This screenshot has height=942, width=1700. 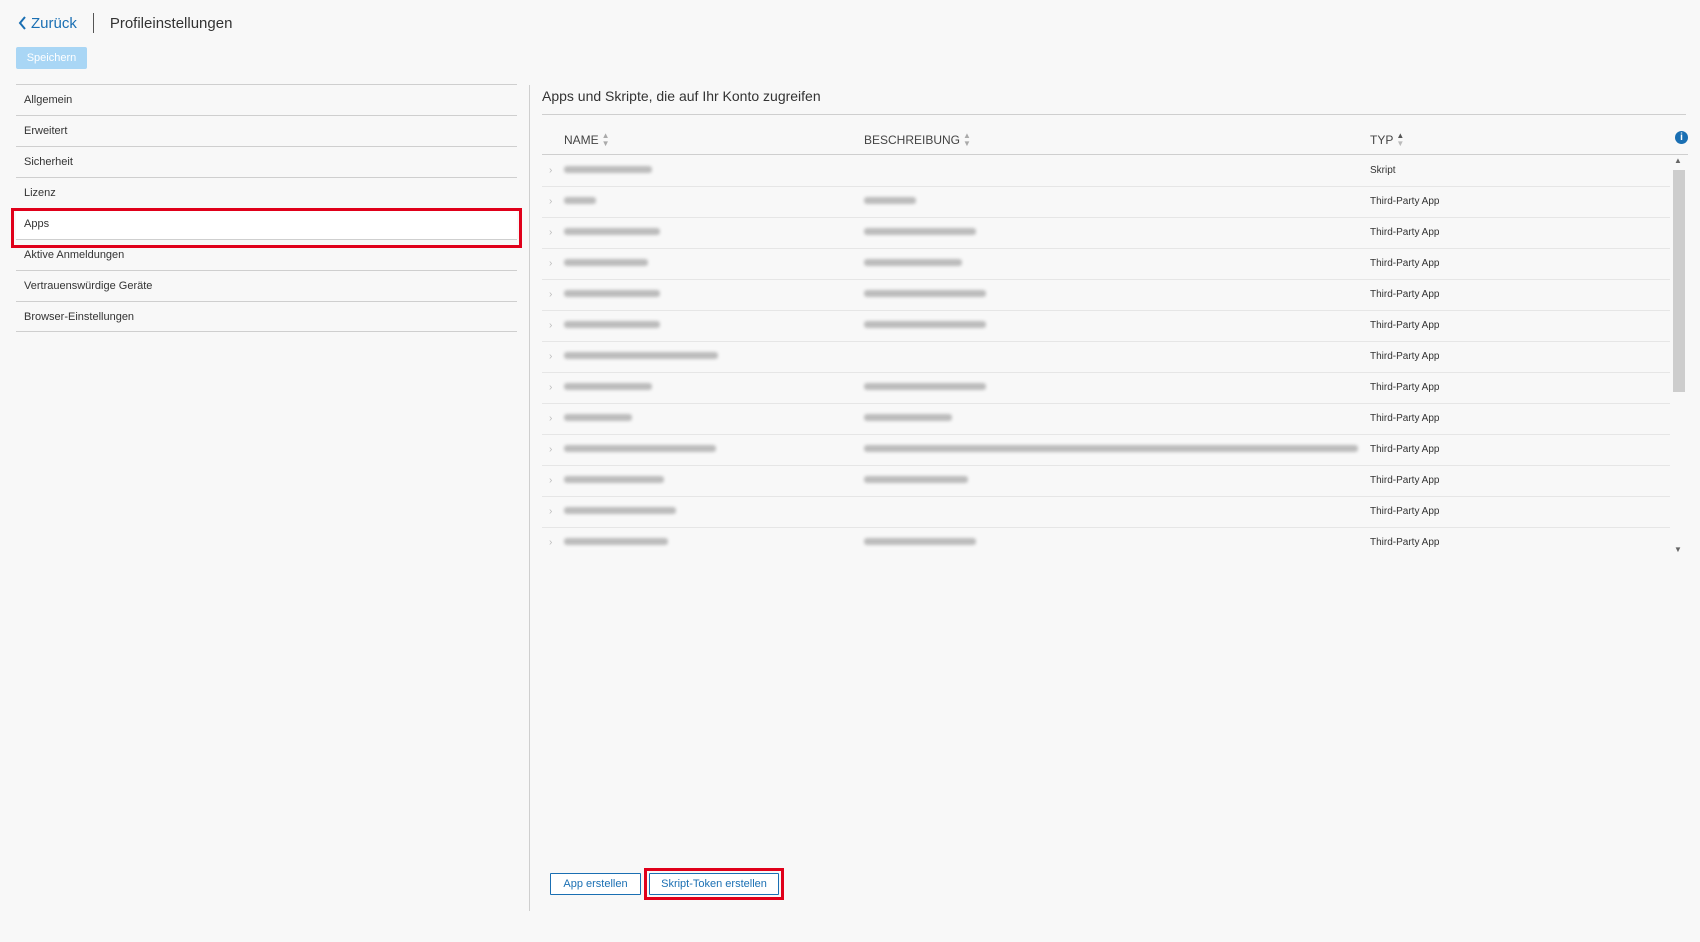 I want to click on row-type: Skript, so click(x=1383, y=170).